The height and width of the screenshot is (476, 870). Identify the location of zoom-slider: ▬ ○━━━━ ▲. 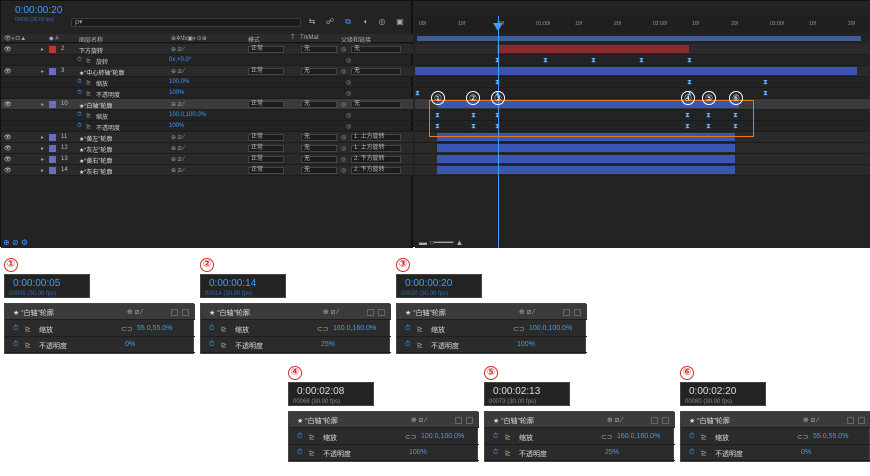
(441, 242).